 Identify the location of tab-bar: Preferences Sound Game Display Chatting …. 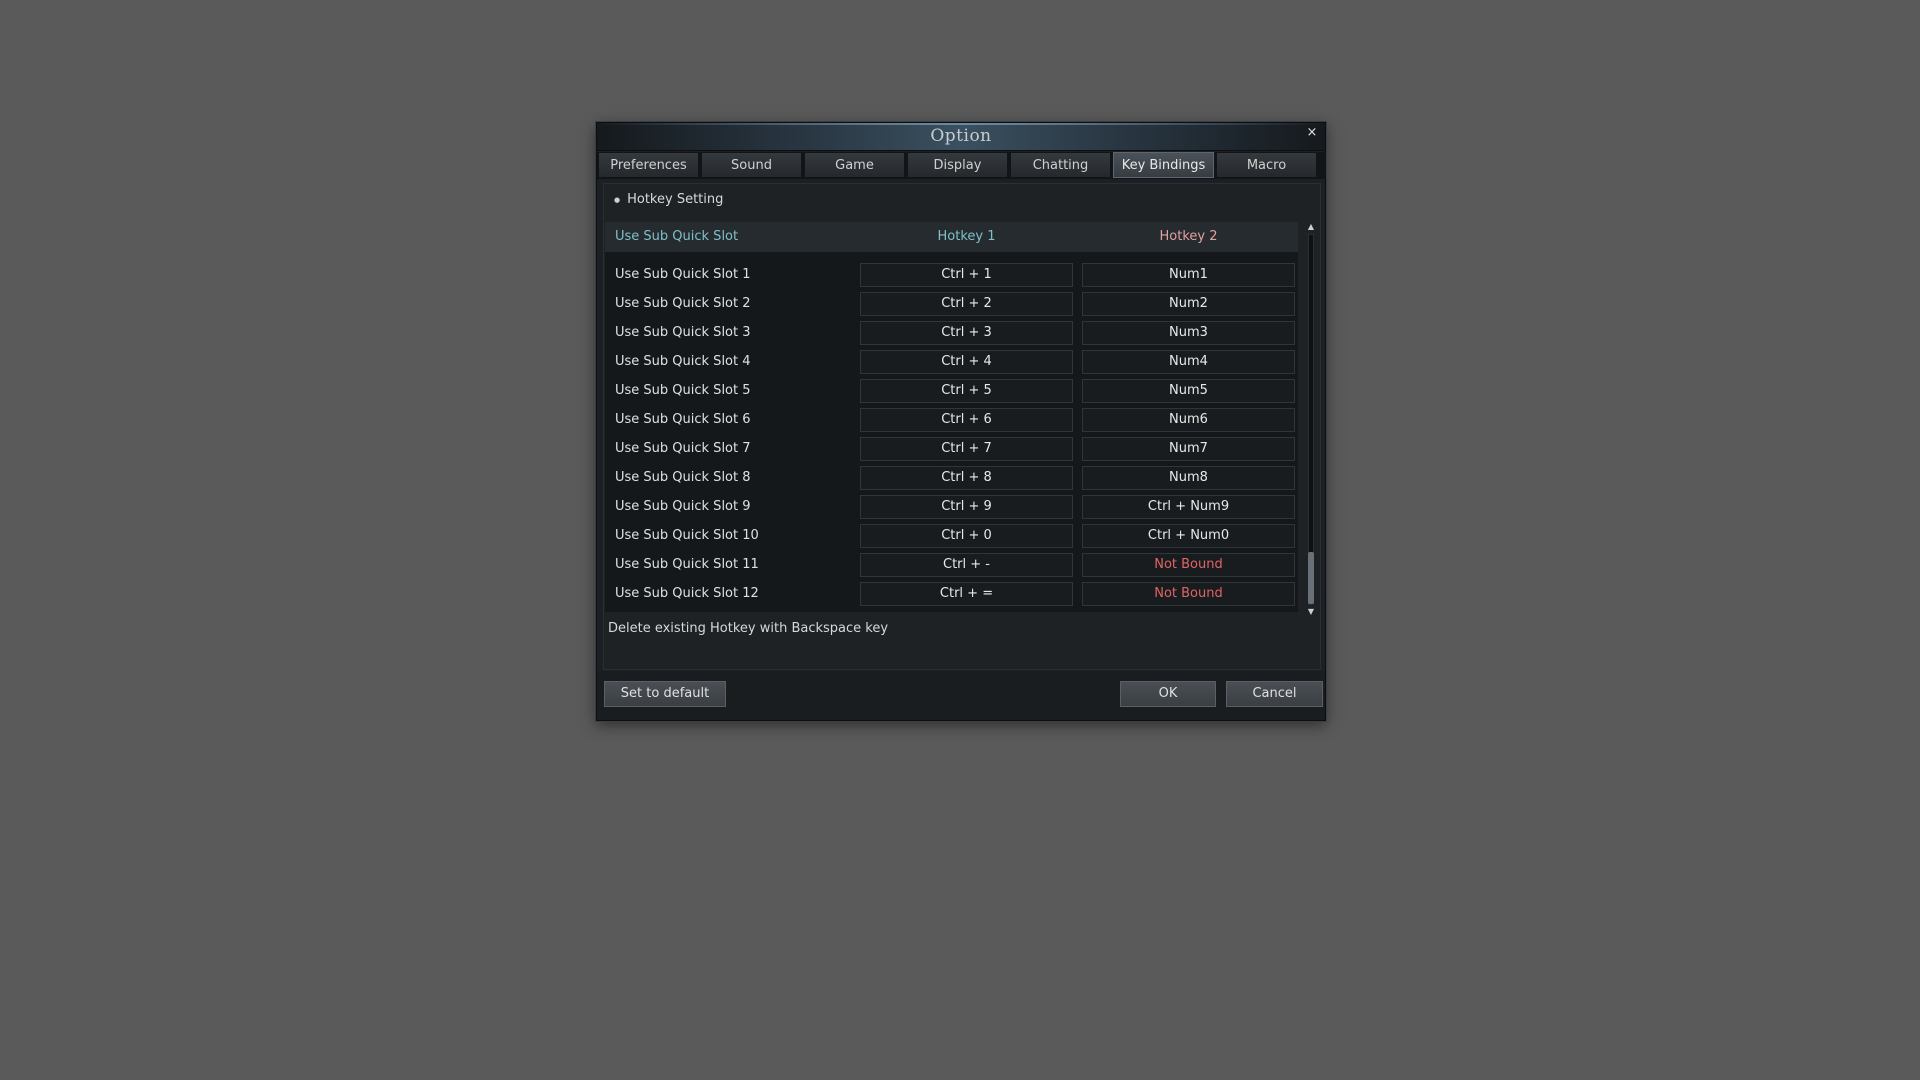
(961, 165).